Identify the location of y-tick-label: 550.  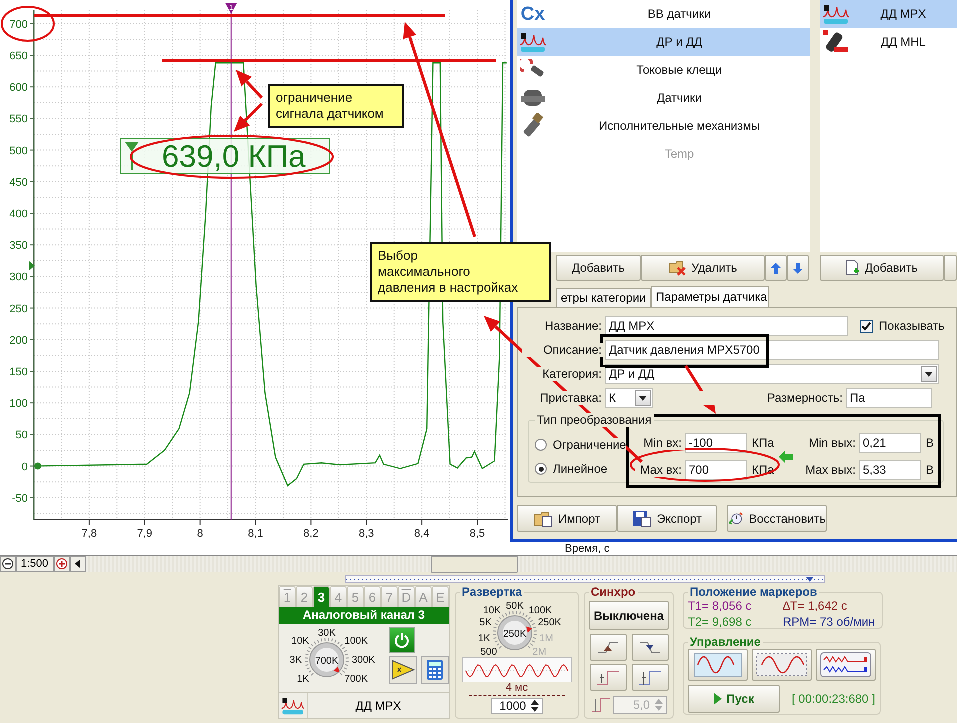
(19, 120).